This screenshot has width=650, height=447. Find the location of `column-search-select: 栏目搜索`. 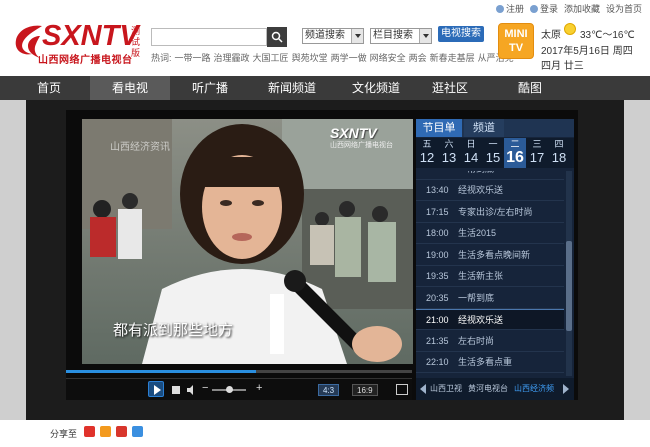

column-search-select: 栏目搜索 is located at coordinates (401, 36).